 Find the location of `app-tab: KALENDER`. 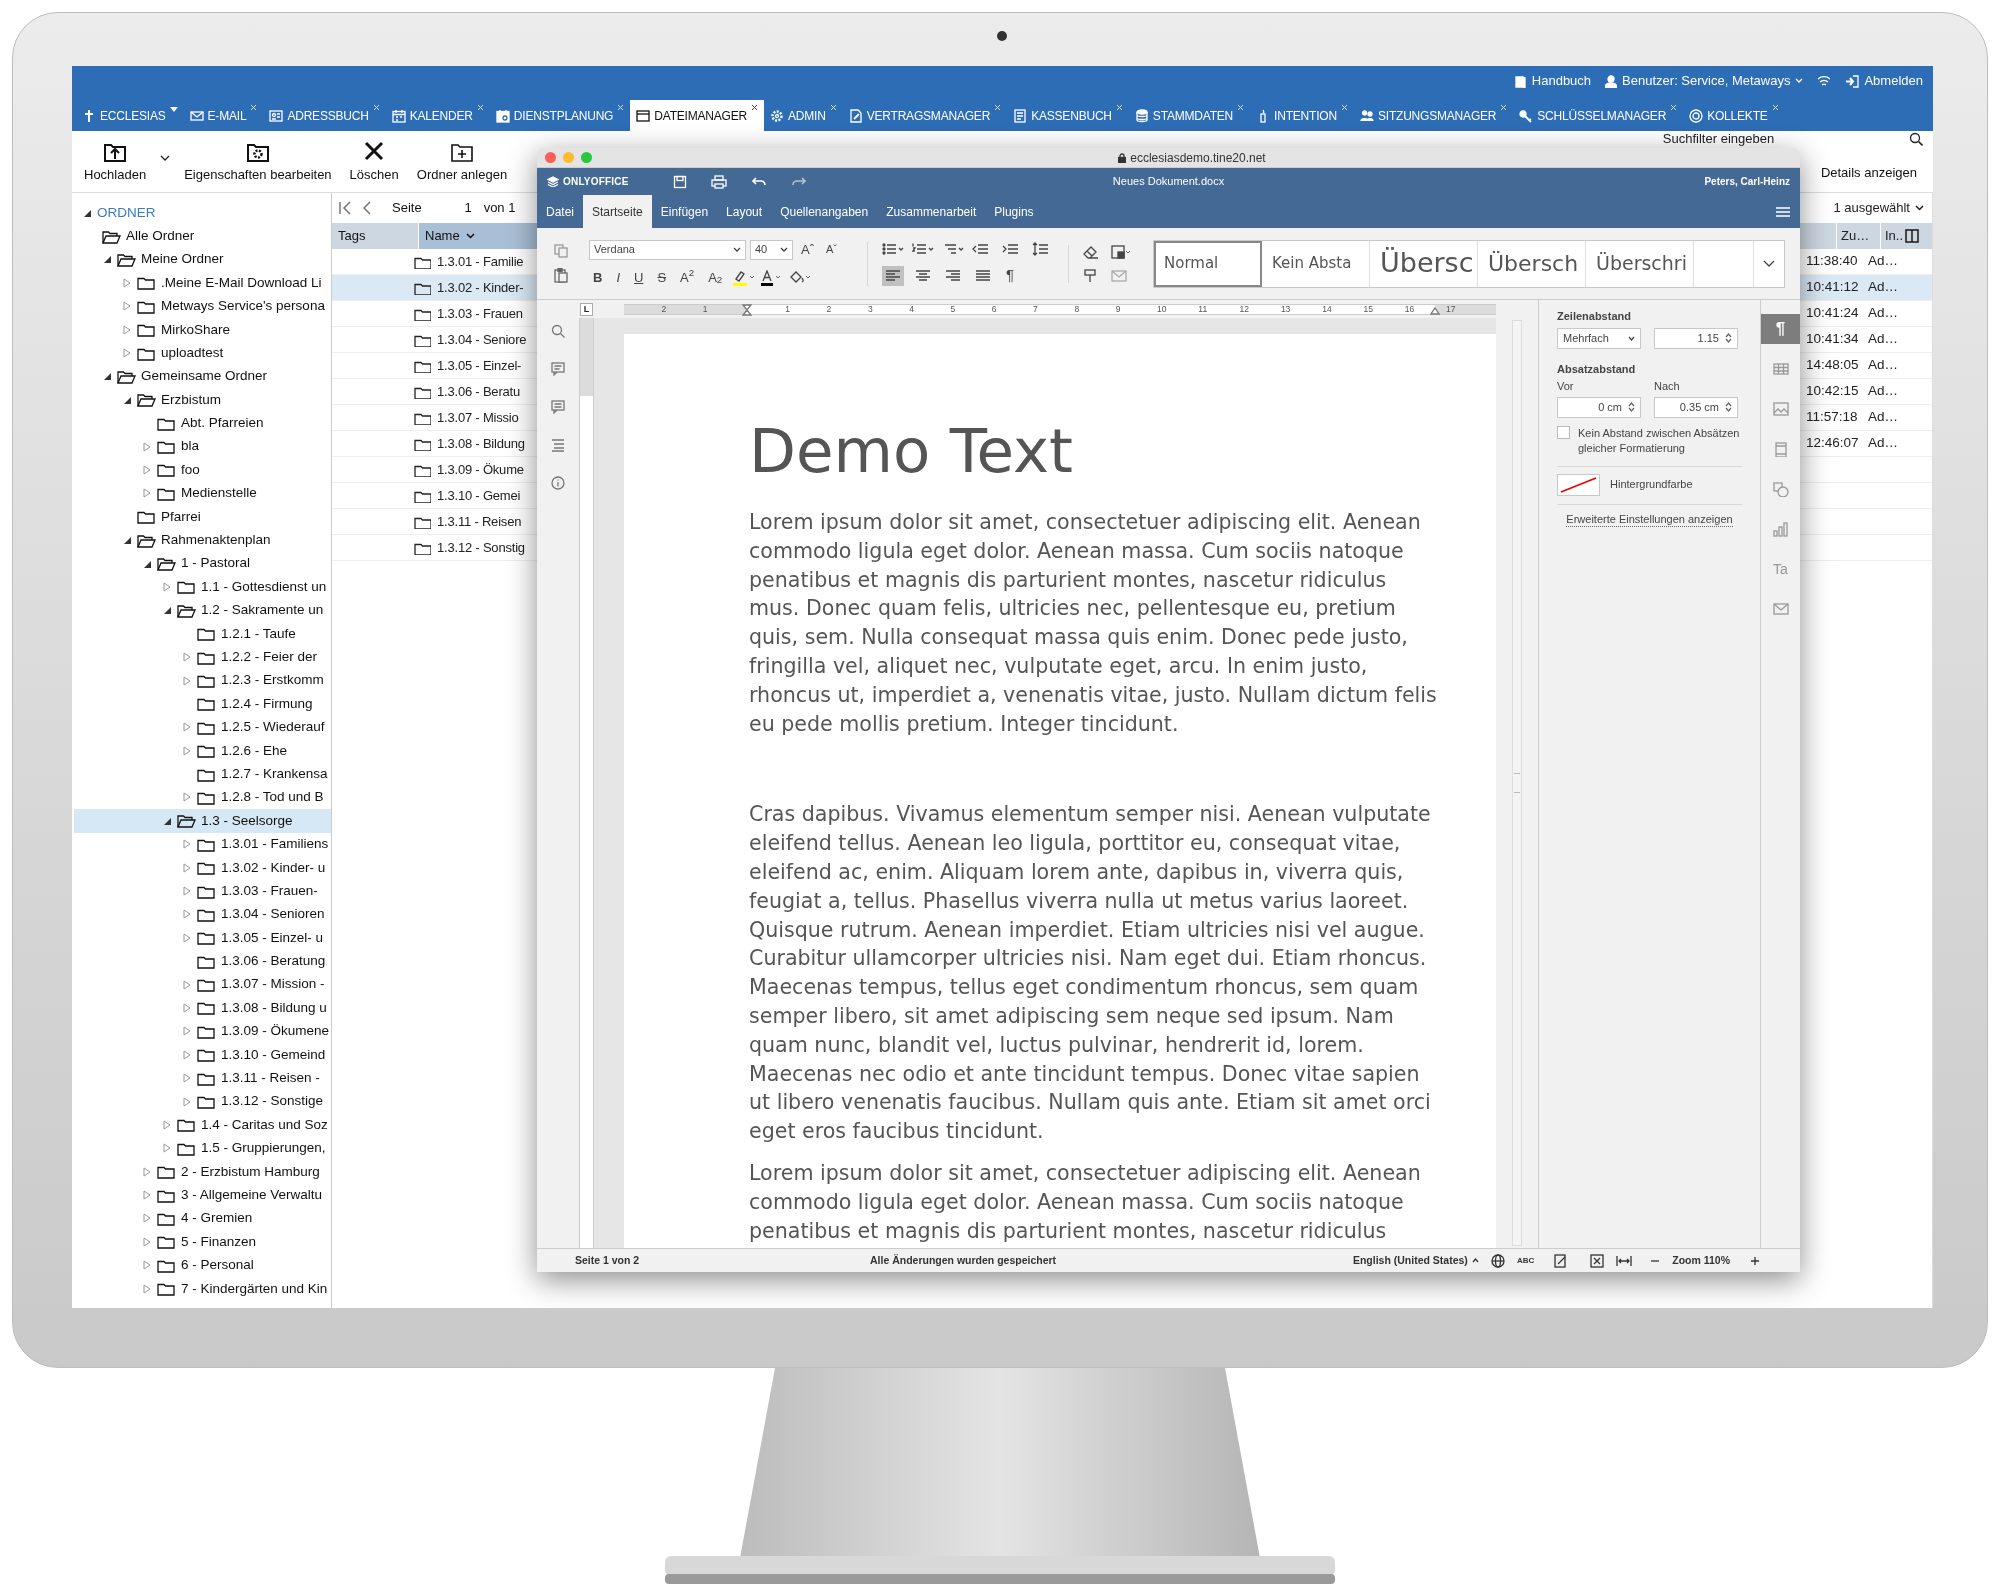

app-tab: KALENDER is located at coordinates (437, 115).